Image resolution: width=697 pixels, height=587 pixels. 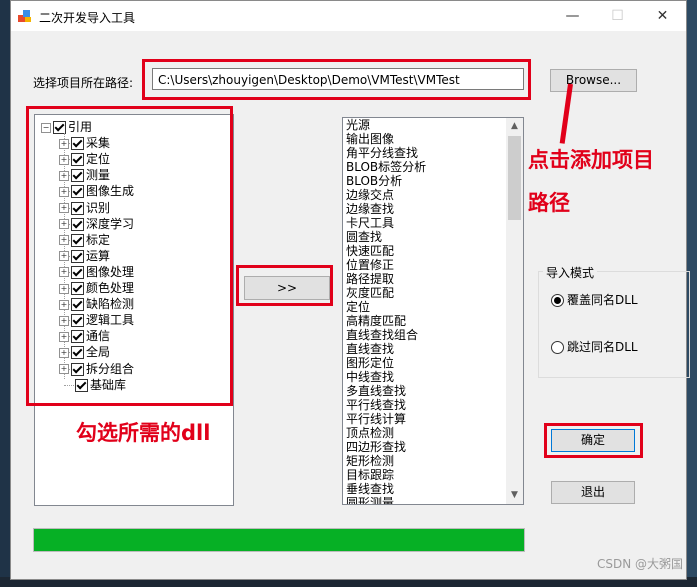 I want to click on list-item: 平行线计算, so click(x=433, y=419).